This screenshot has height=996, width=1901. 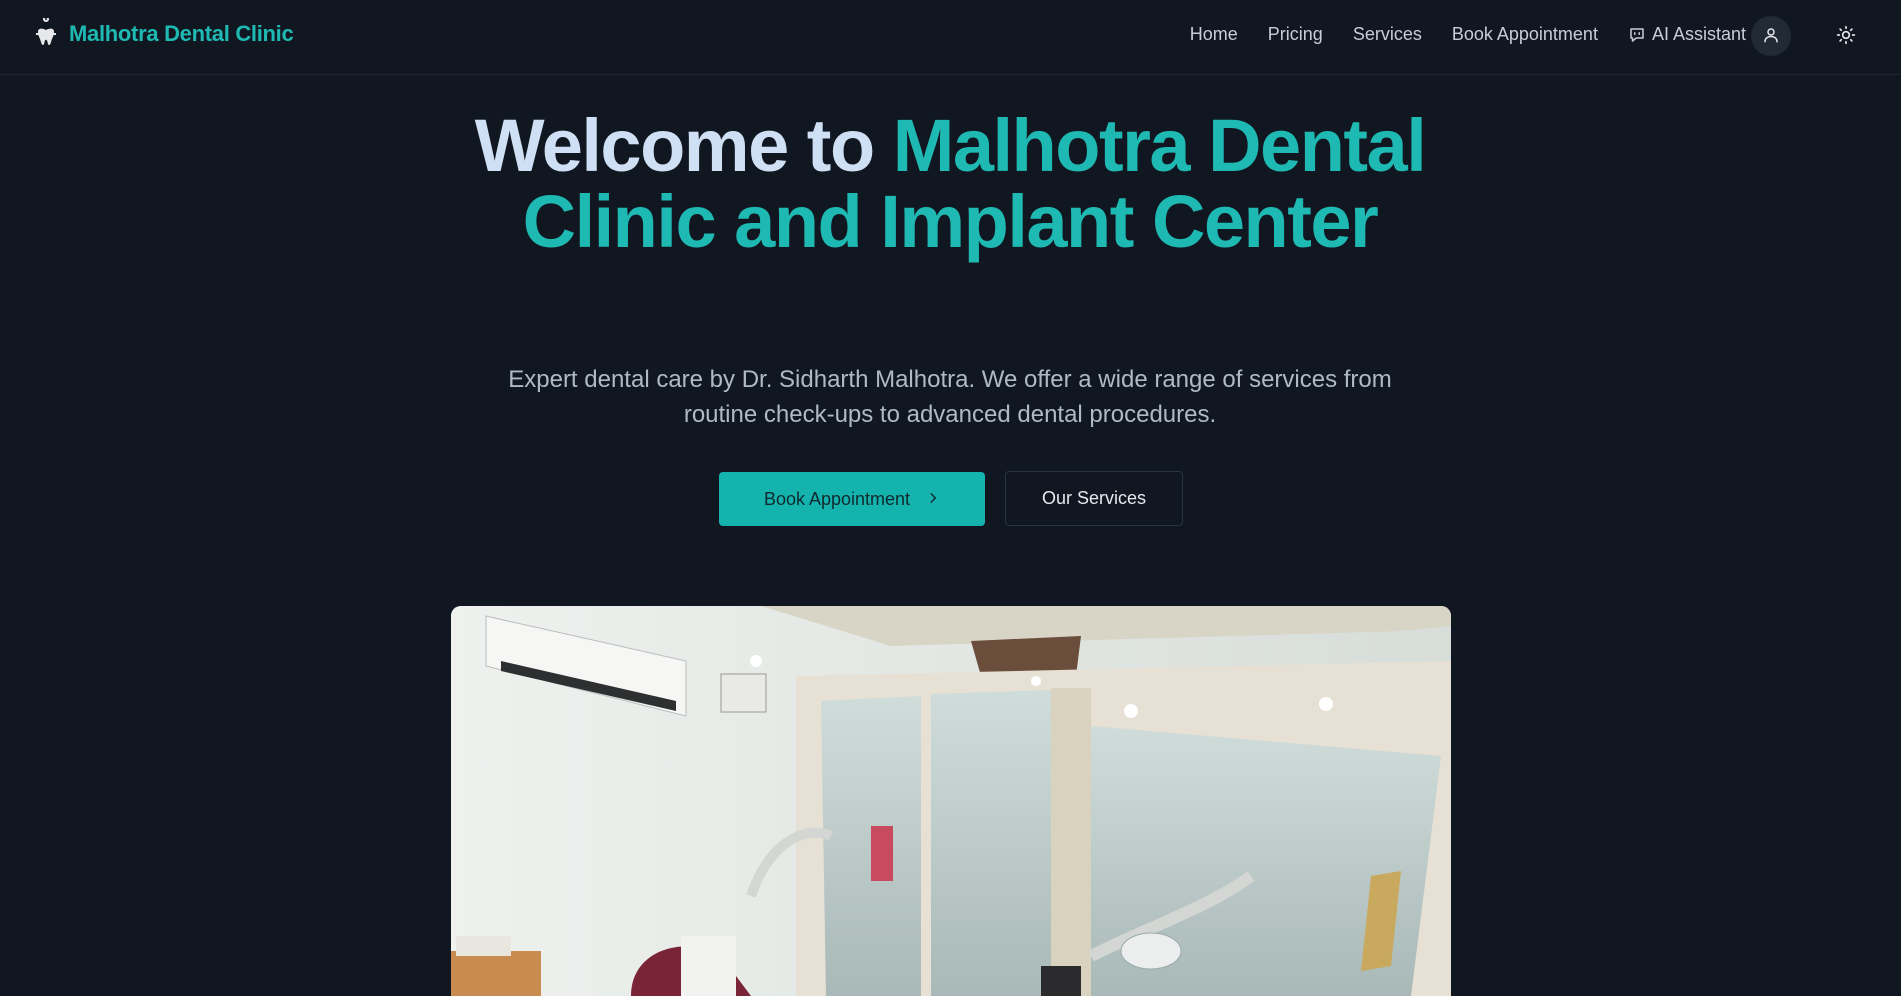 What do you see at coordinates (1387, 34) in the screenshot?
I see `nav-services: Services` at bounding box center [1387, 34].